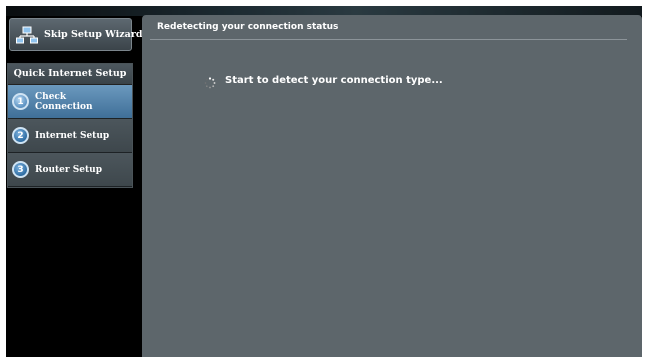 The width and height of the screenshot is (648, 357). I want to click on step-router-setup: 3 Router Setup, so click(70, 170).